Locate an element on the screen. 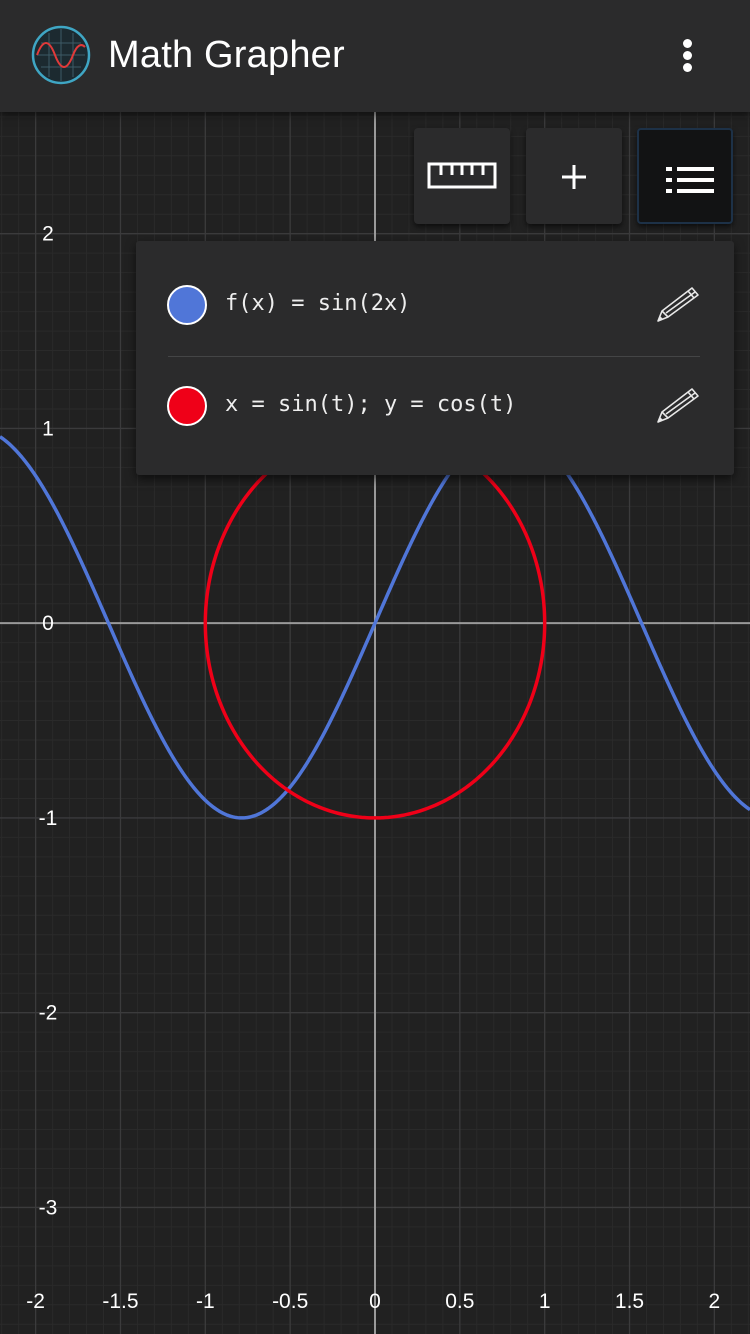 The height and width of the screenshot is (1334, 750). y-tick-label: 0 is located at coordinates (48, 623).